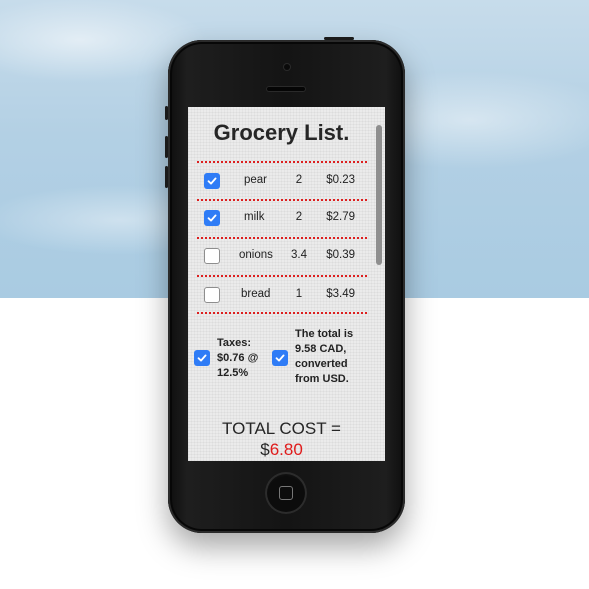  Describe the element at coordinates (281, 428) in the screenshot. I see `total-cost-label: TOTAL COST =` at that location.